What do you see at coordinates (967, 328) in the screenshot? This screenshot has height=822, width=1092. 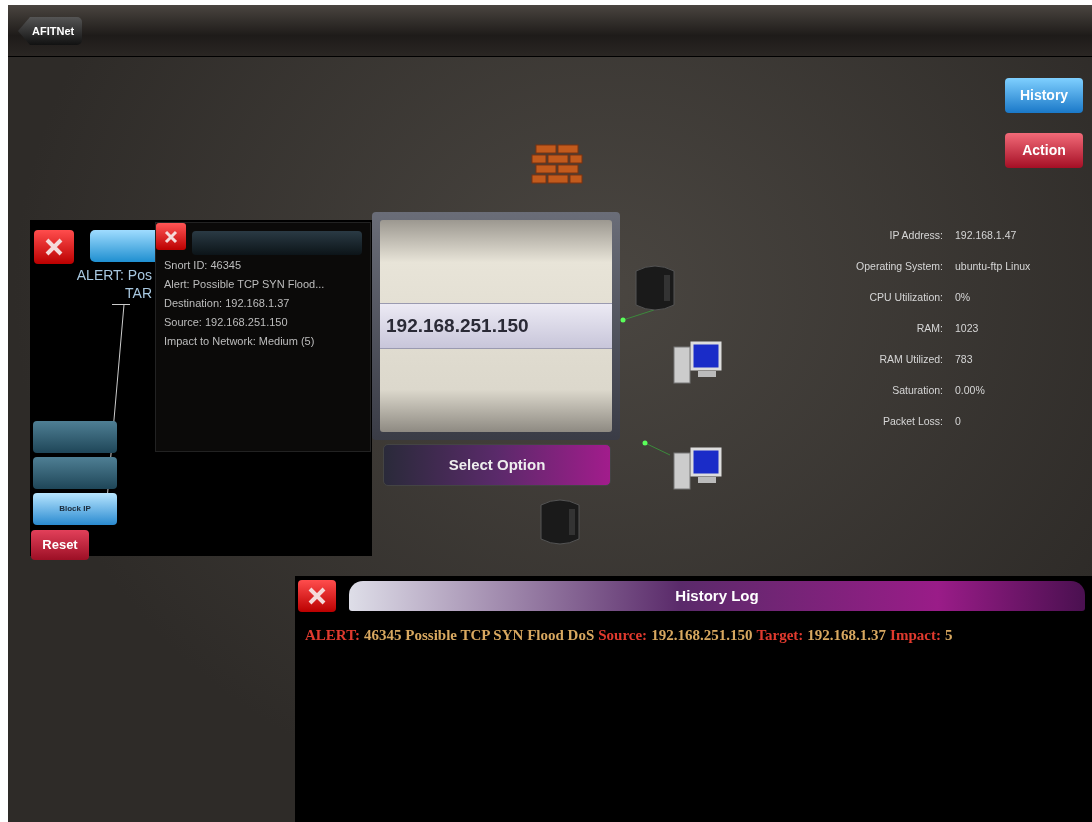 I see `info-value: 1023` at bounding box center [967, 328].